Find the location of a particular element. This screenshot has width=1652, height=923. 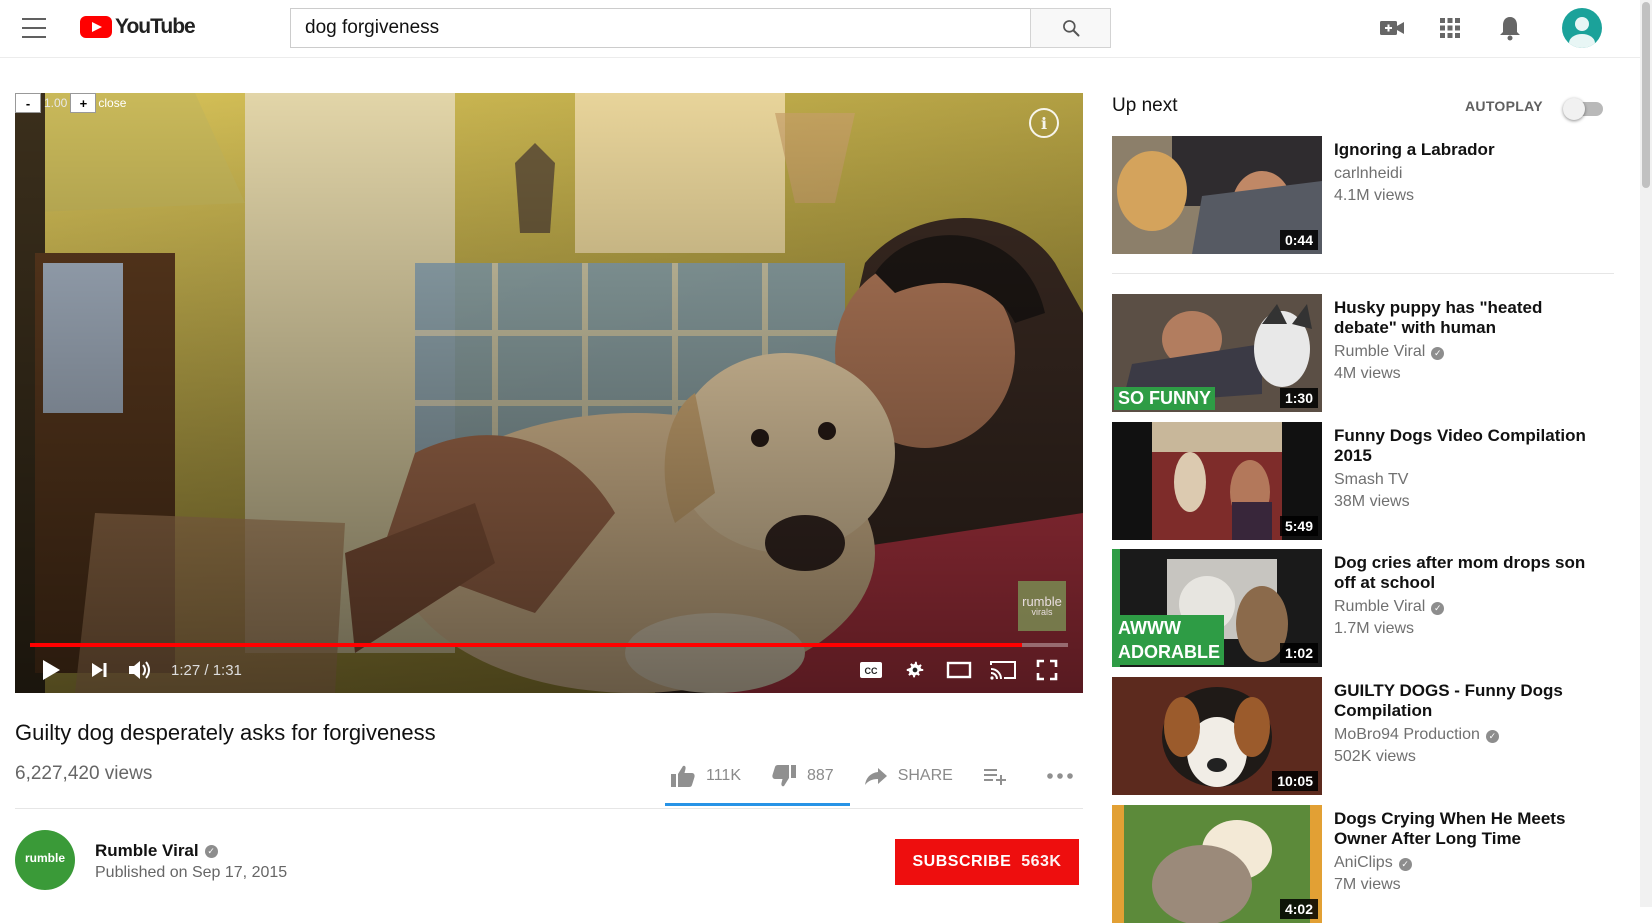

thumbs-down-icon is located at coordinates (784, 776).